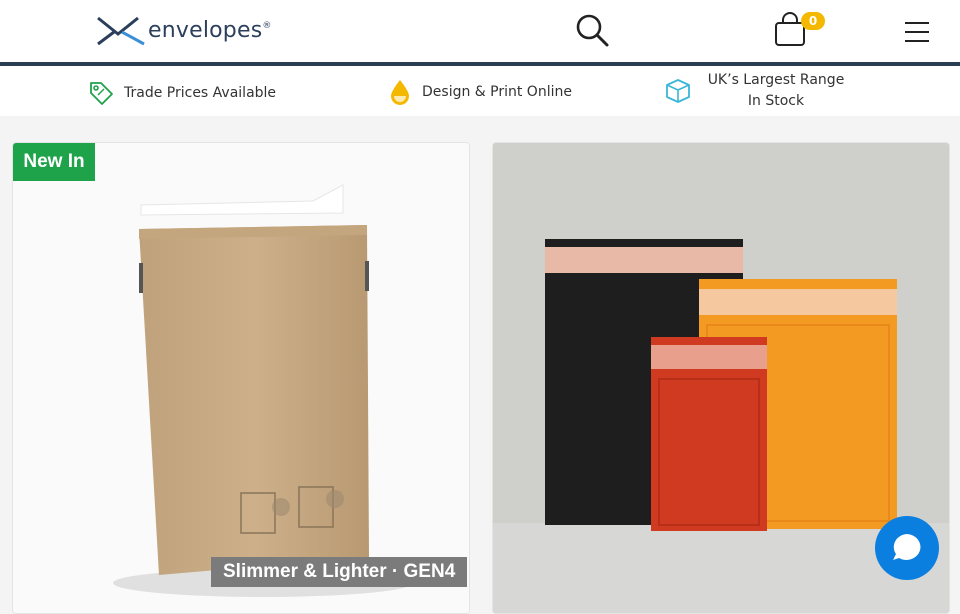  I want to click on hamburger-menu-icon, so click(917, 32).